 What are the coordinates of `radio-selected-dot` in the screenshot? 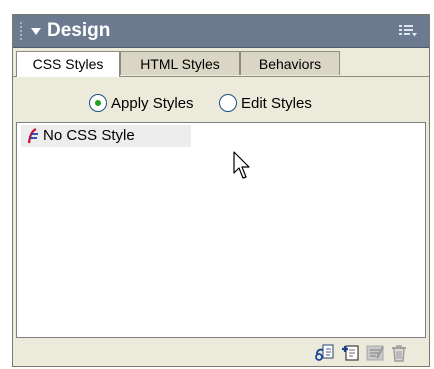 It's located at (98, 103).